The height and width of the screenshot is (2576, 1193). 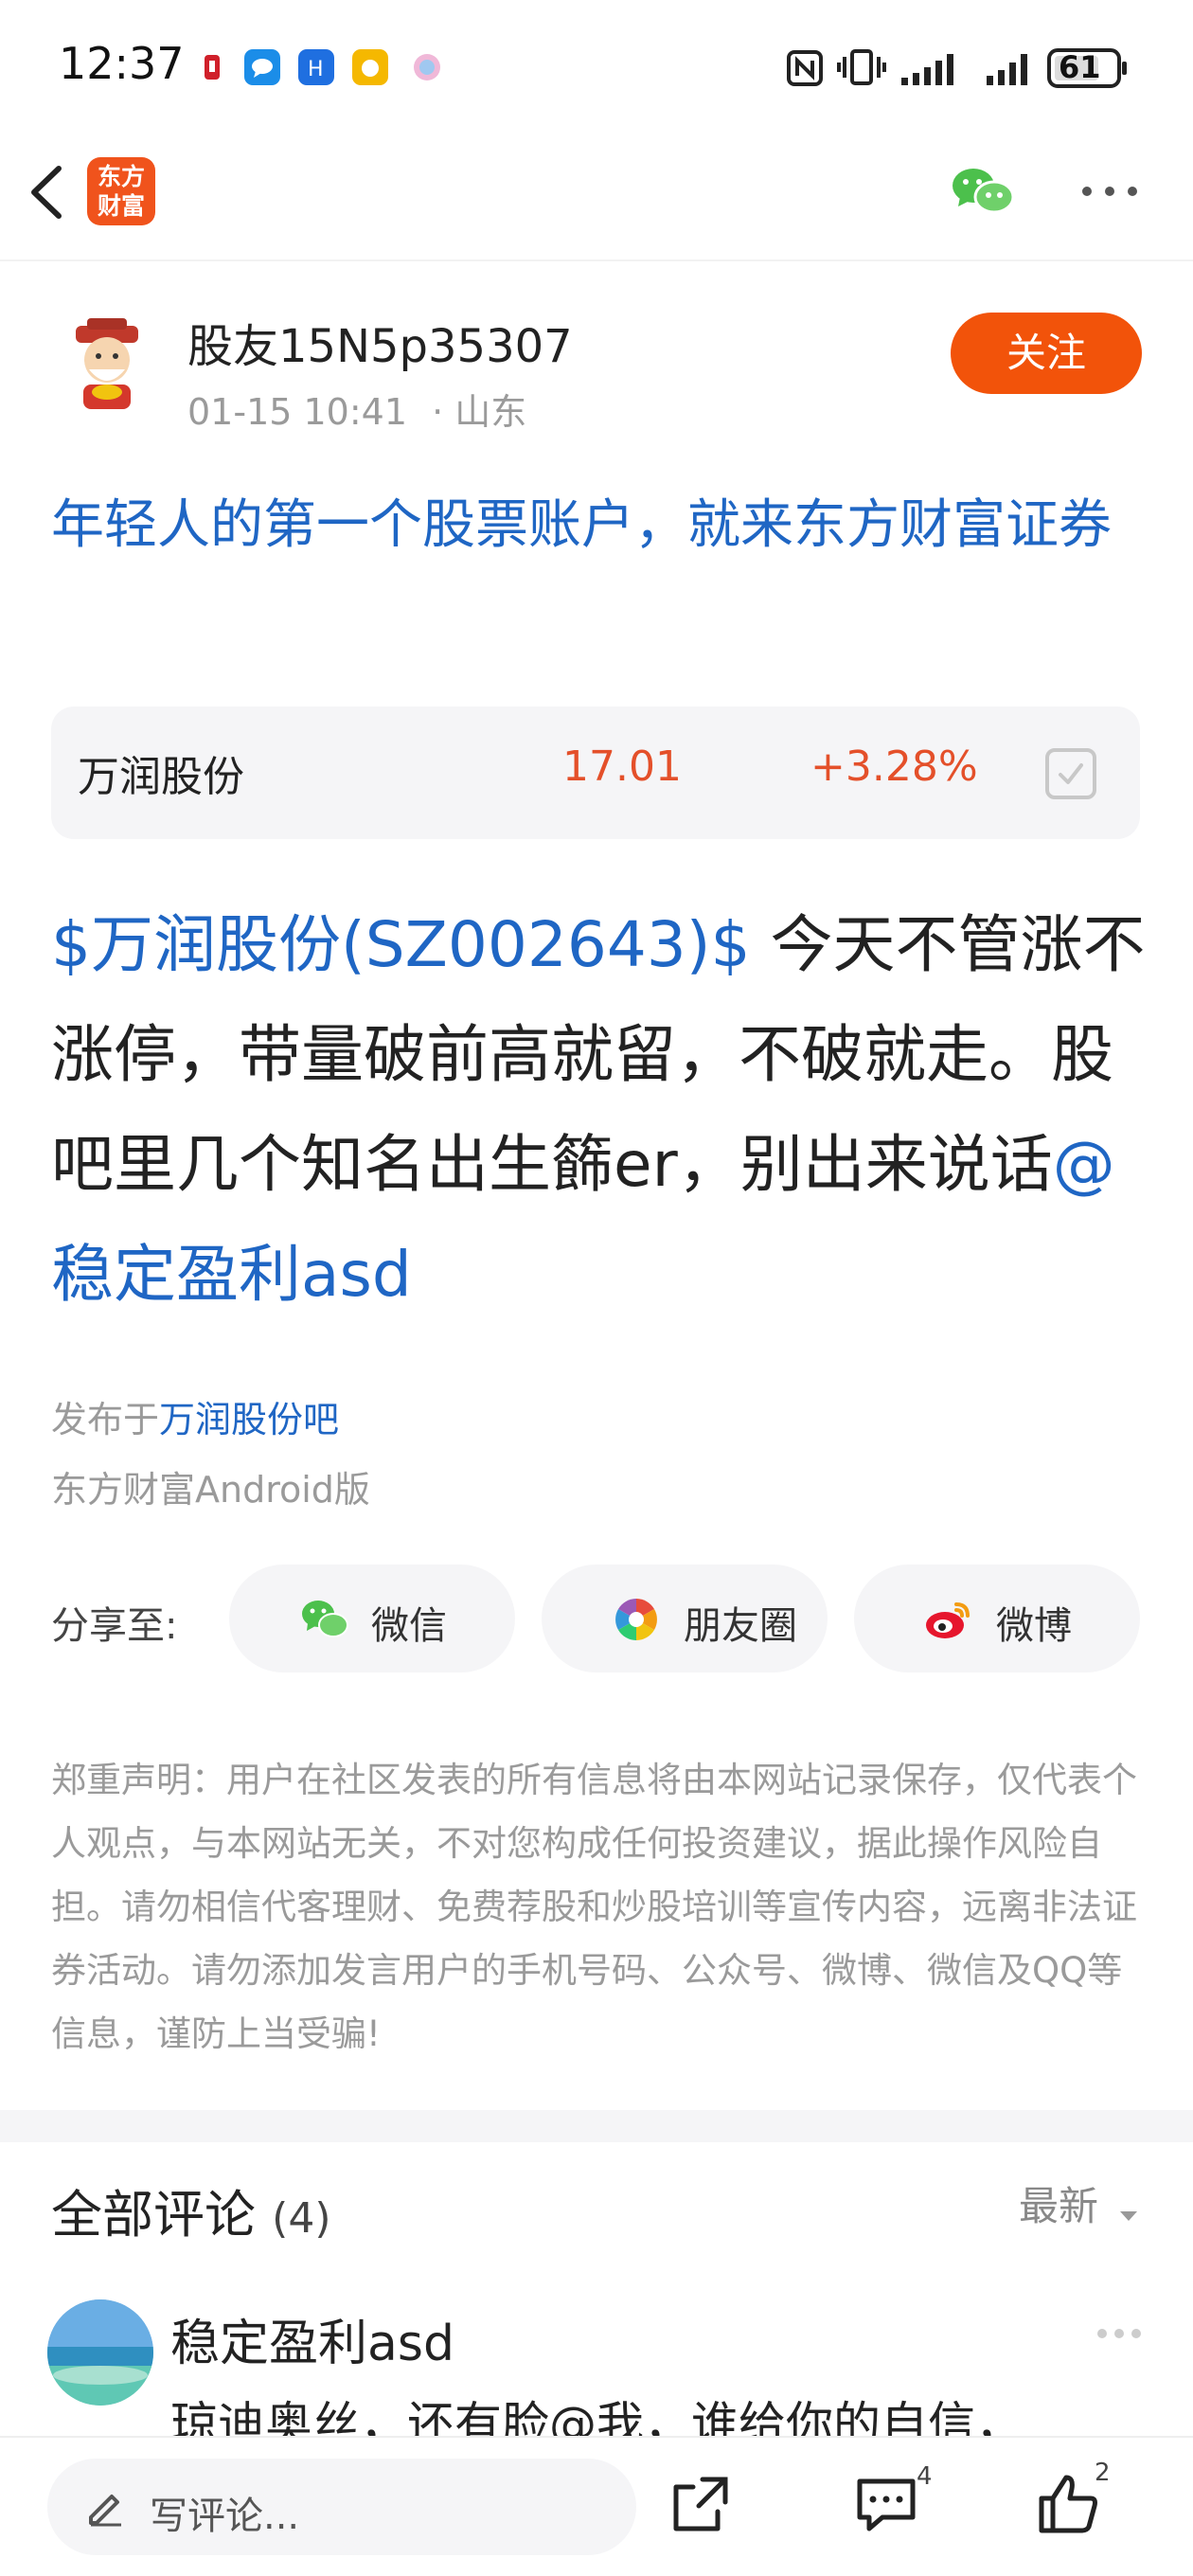 I want to click on nav-divider, so click(x=596, y=260).